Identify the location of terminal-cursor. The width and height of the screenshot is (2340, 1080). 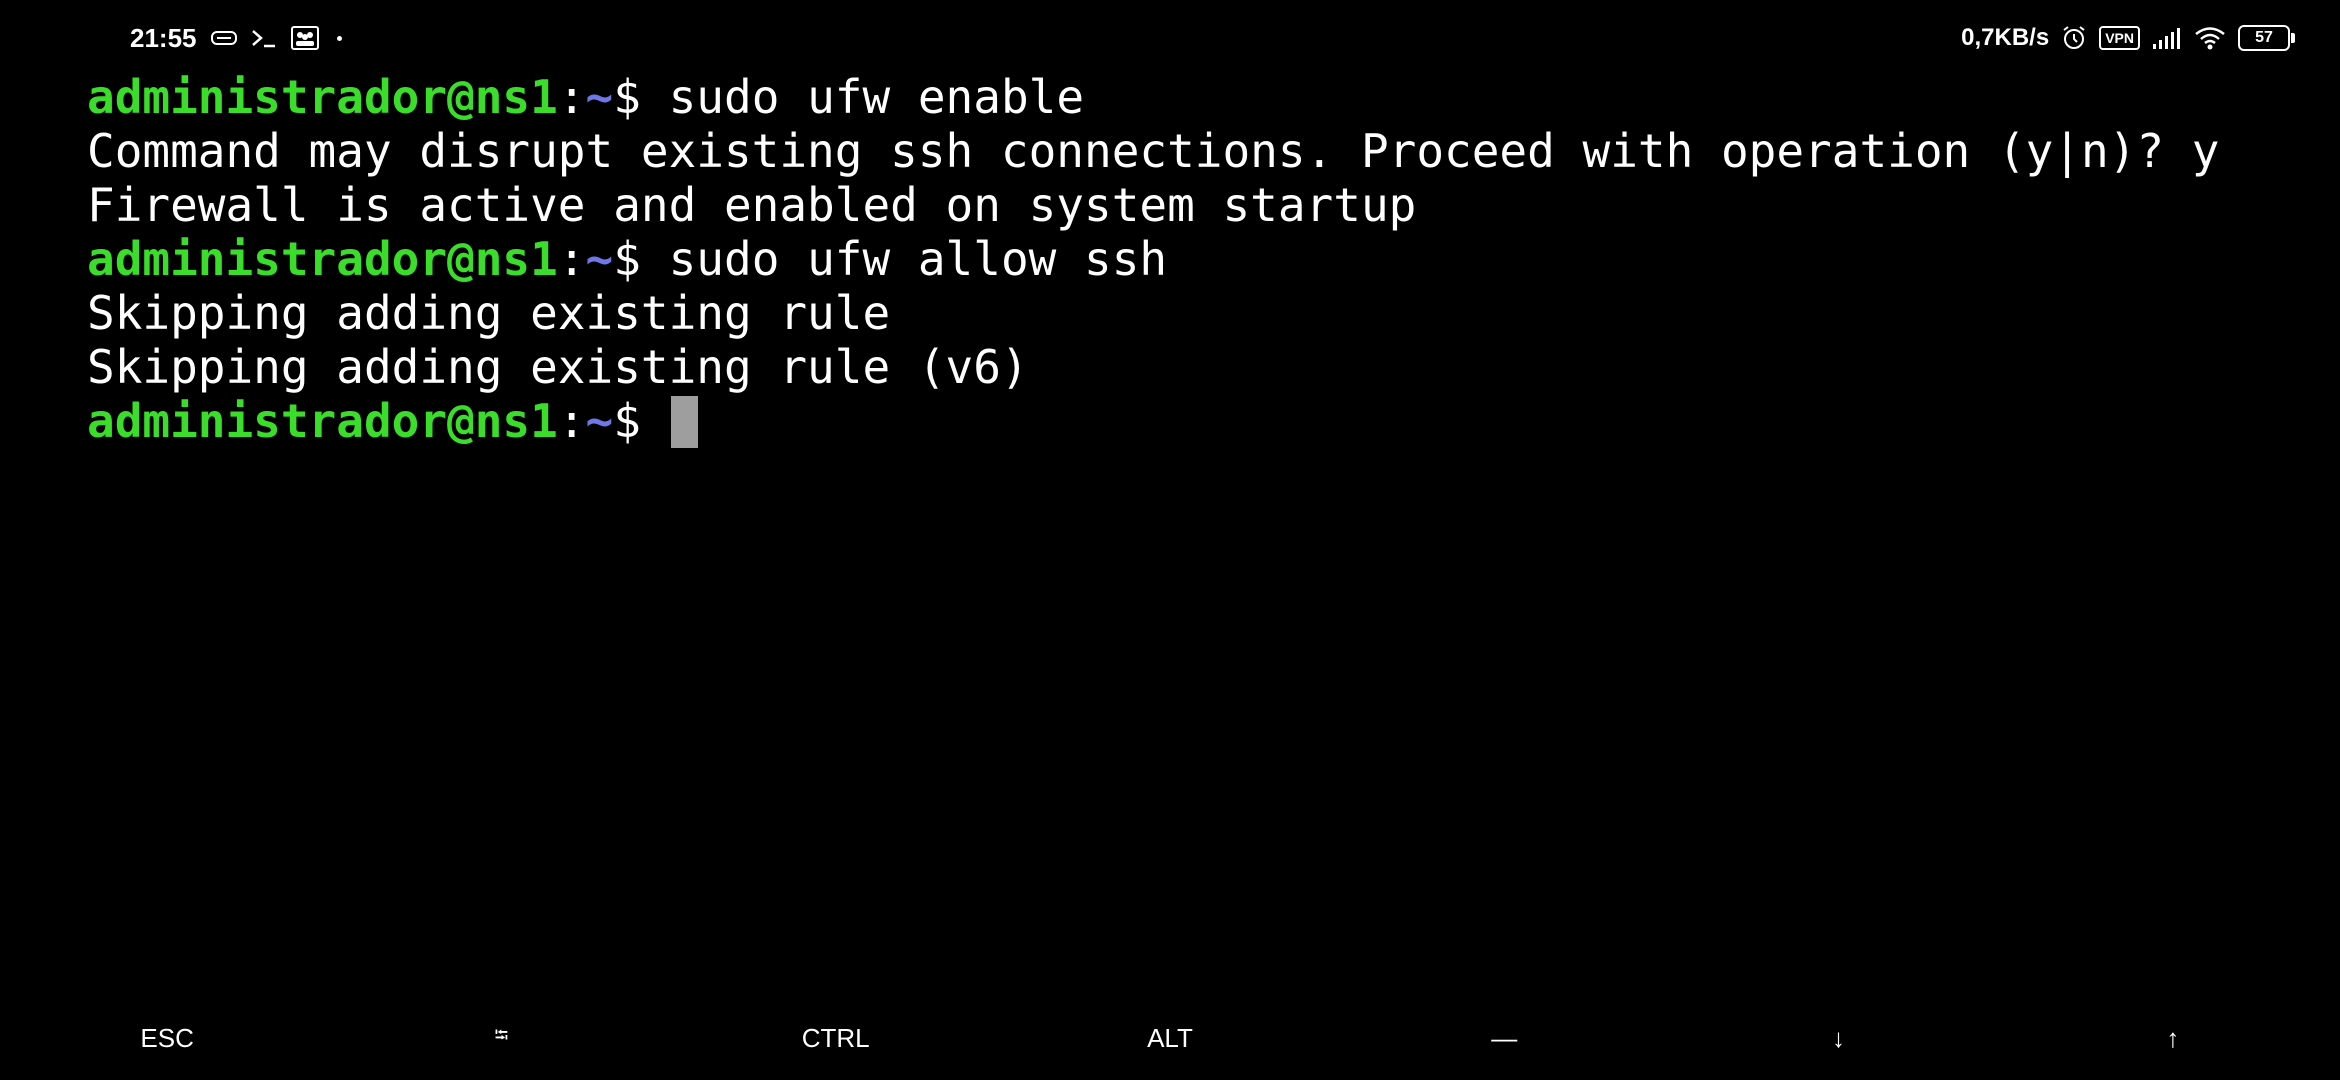
(684, 422).